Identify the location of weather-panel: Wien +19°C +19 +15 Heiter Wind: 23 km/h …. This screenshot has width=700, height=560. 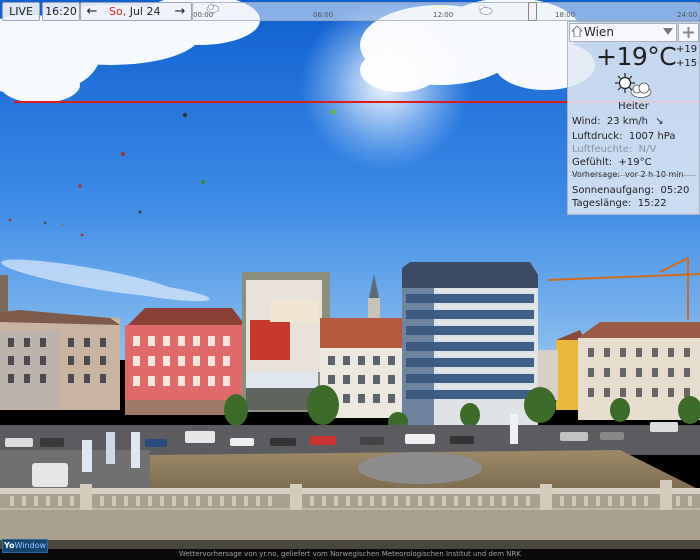
(633, 118).